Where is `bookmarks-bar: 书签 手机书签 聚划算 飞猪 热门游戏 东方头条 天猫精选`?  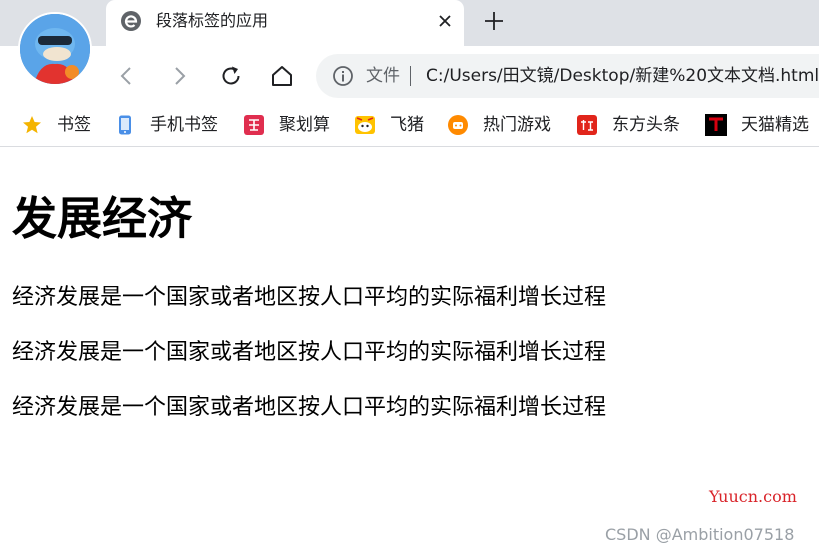 bookmarks-bar: 书签 手机书签 聚划算 飞猪 热门游戏 东方头条 天猫精选 is located at coordinates (409, 126).